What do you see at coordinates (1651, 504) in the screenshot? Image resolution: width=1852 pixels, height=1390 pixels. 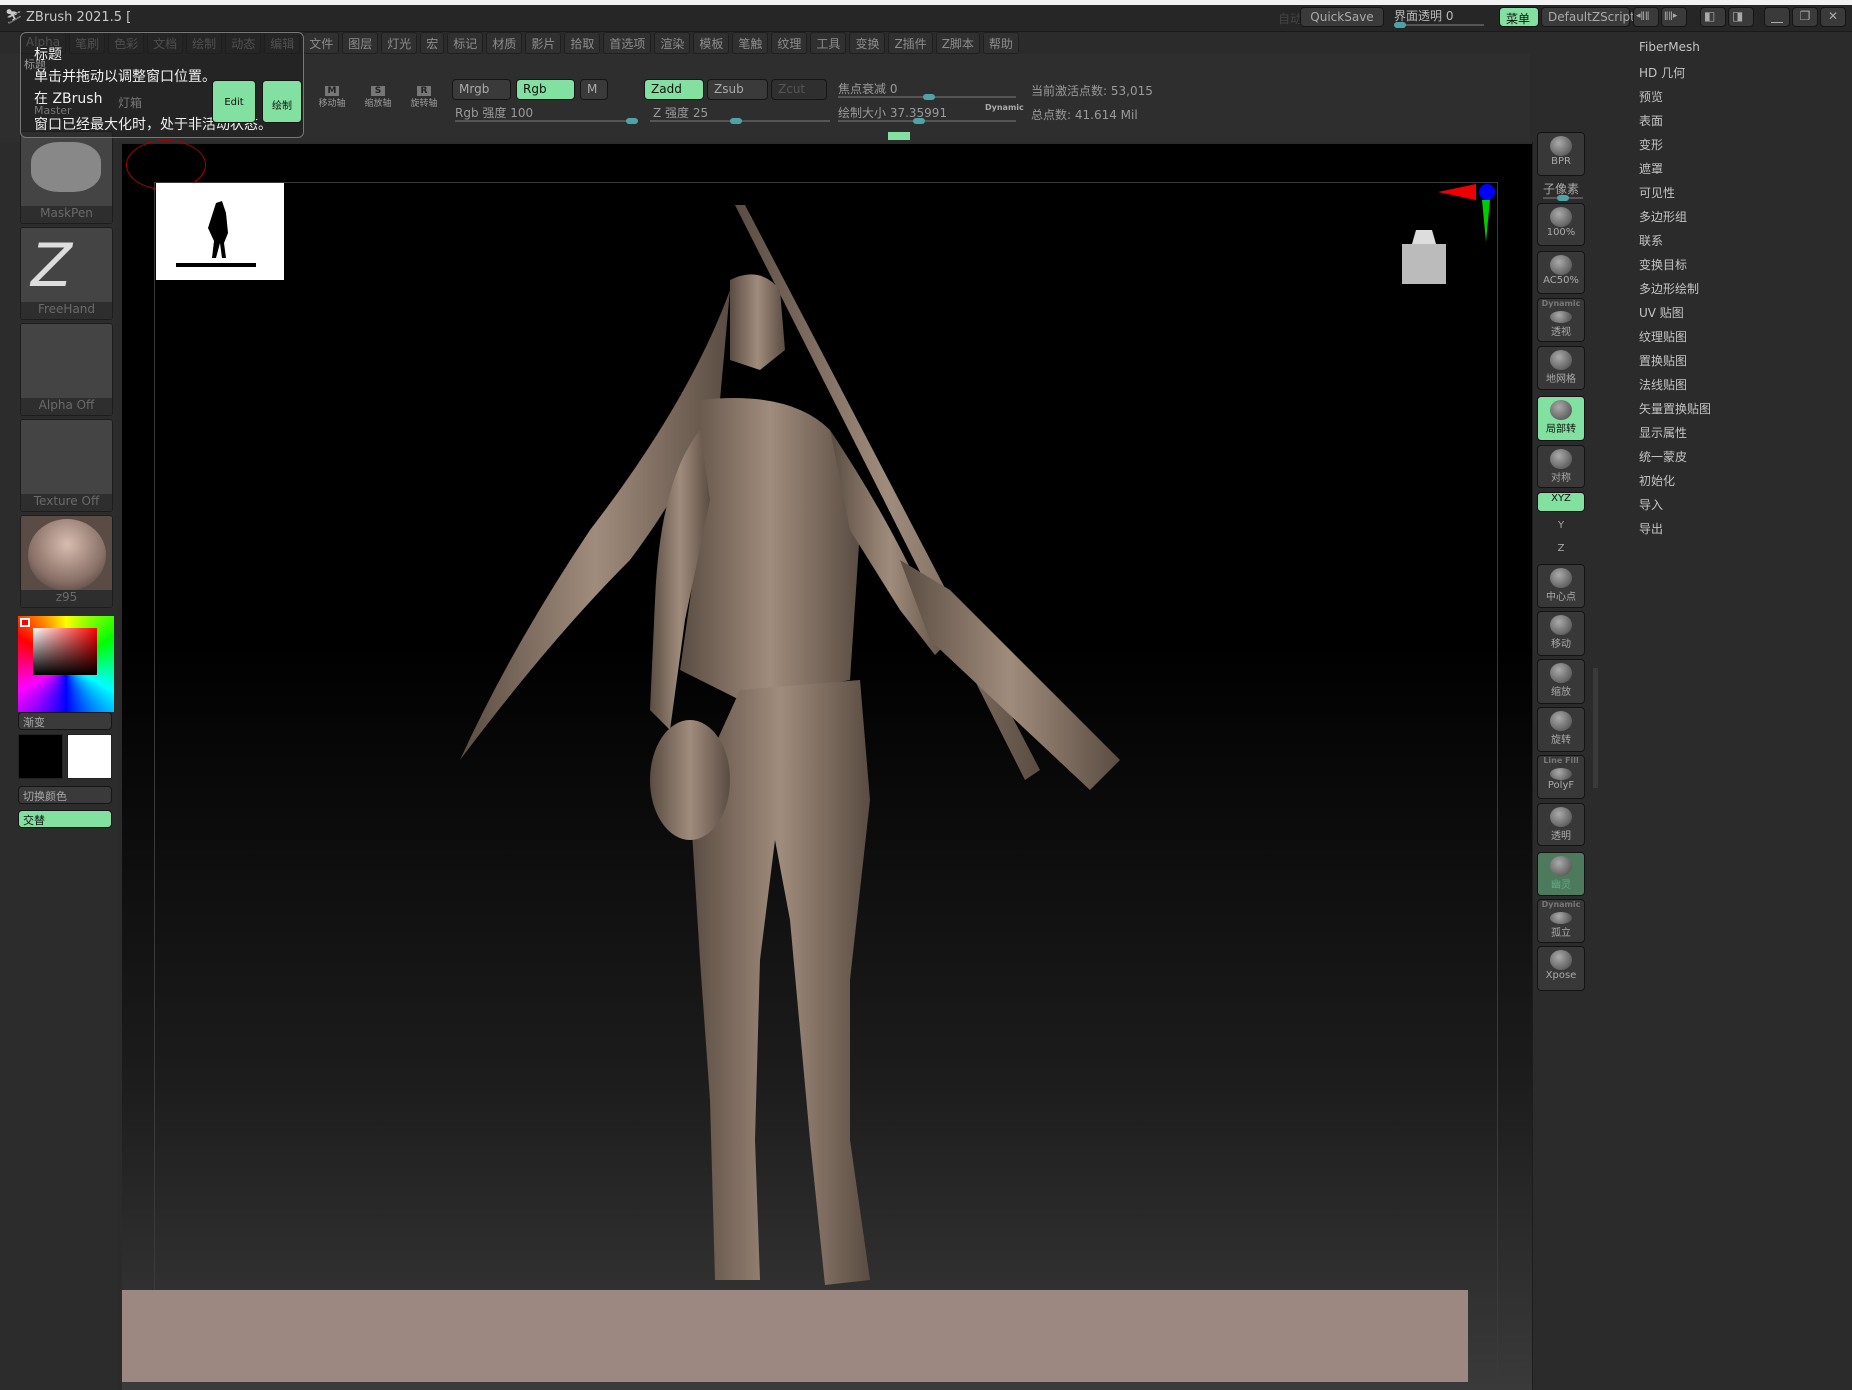 I see `tool-menu-item: 导入` at bounding box center [1651, 504].